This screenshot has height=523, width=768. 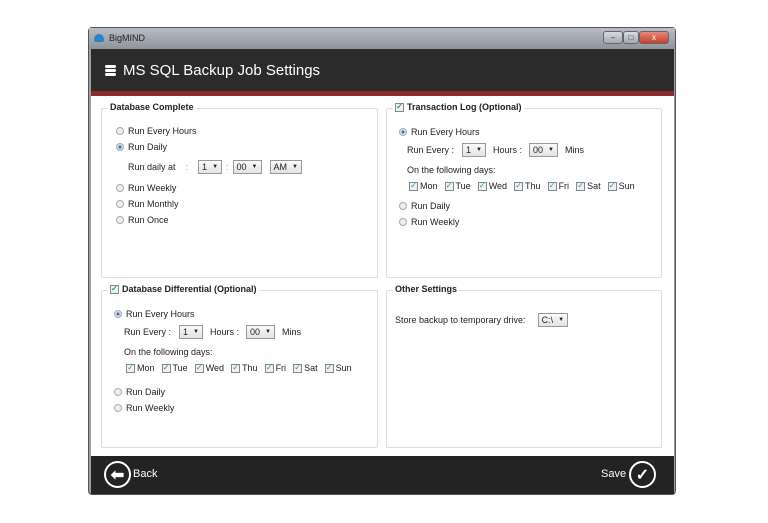 I want to click on temp-drive-row: Store backup to temporary drive: C:\ ▼, so click(x=482, y=320).